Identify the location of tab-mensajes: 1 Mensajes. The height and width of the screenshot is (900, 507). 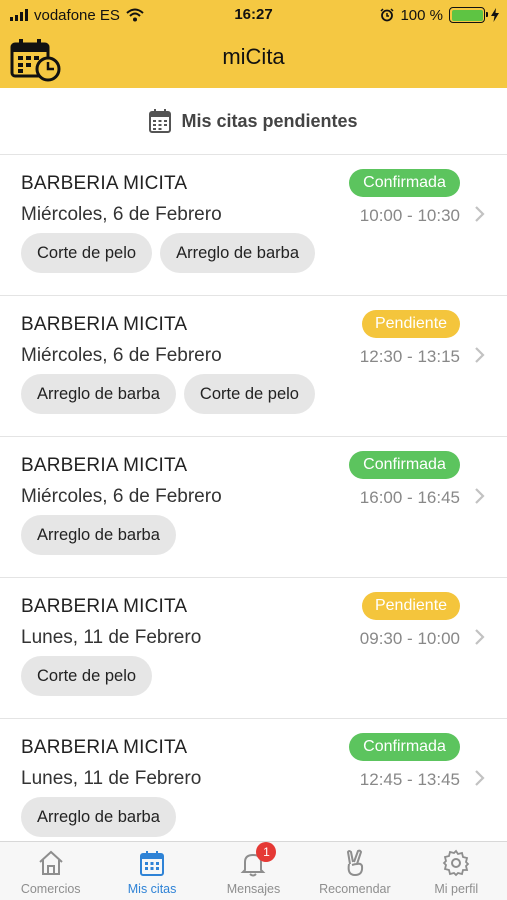
(253, 871).